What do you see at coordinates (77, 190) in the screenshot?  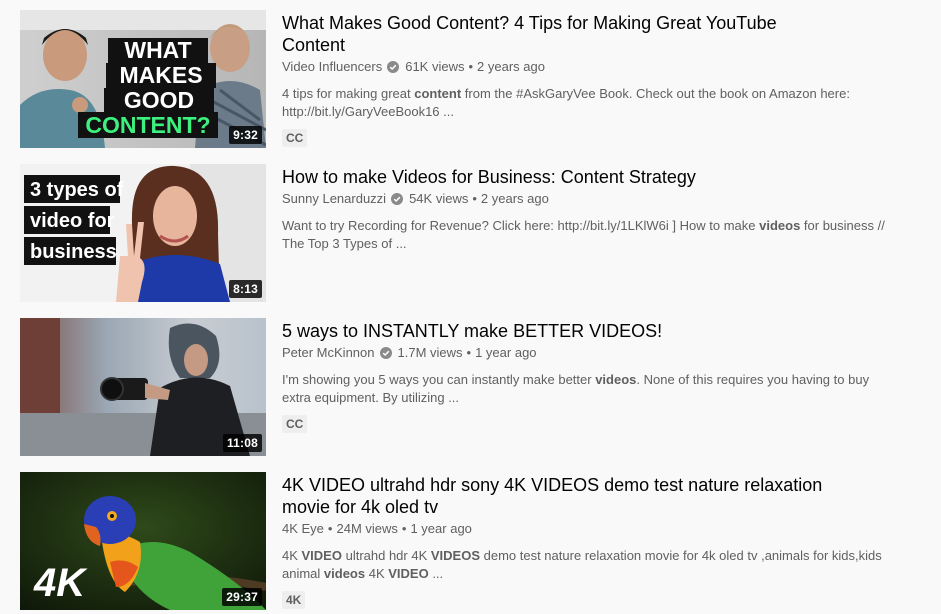 I see `thumb-text-line: 3 types of` at bounding box center [77, 190].